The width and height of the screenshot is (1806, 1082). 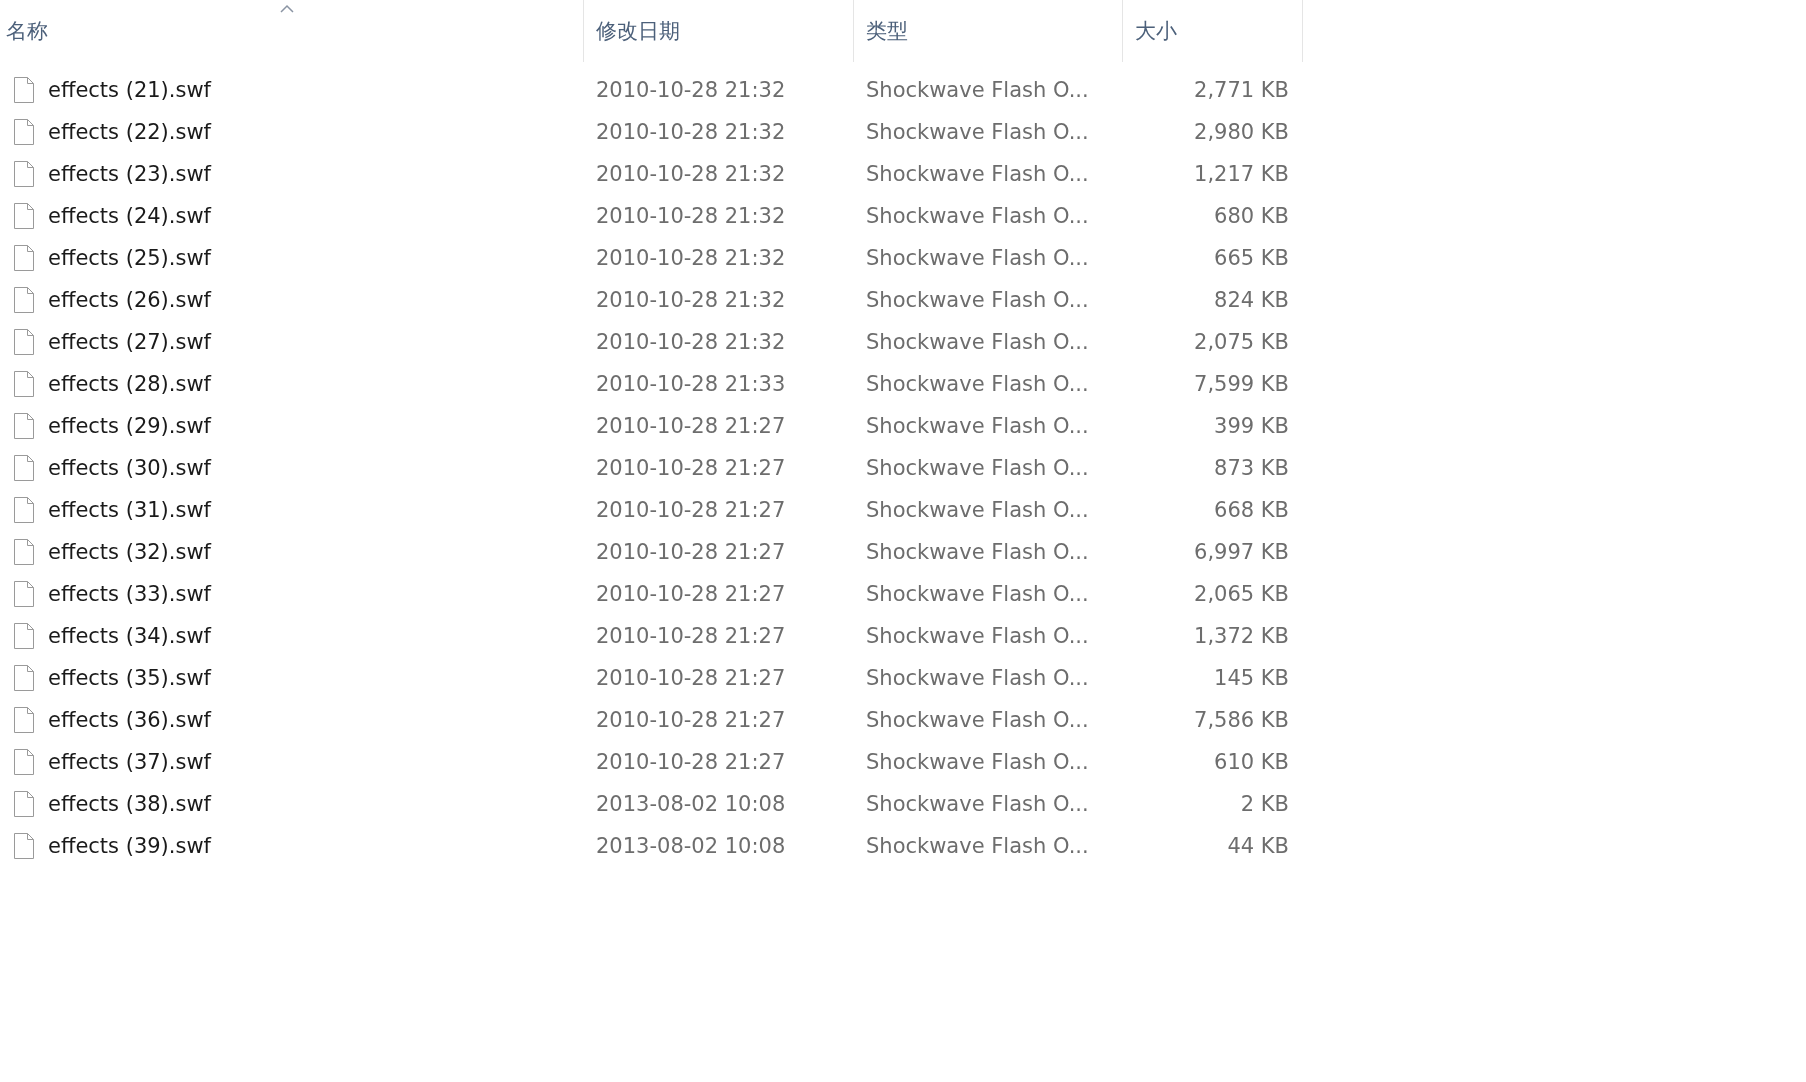 I want to click on file-size: 668 KB, so click(x=1252, y=510).